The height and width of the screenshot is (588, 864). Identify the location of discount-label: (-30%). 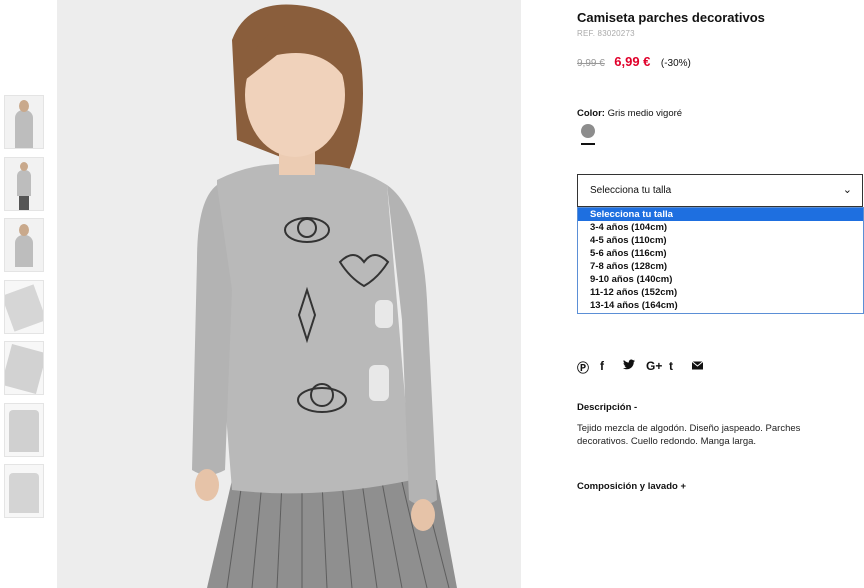
(675, 63).